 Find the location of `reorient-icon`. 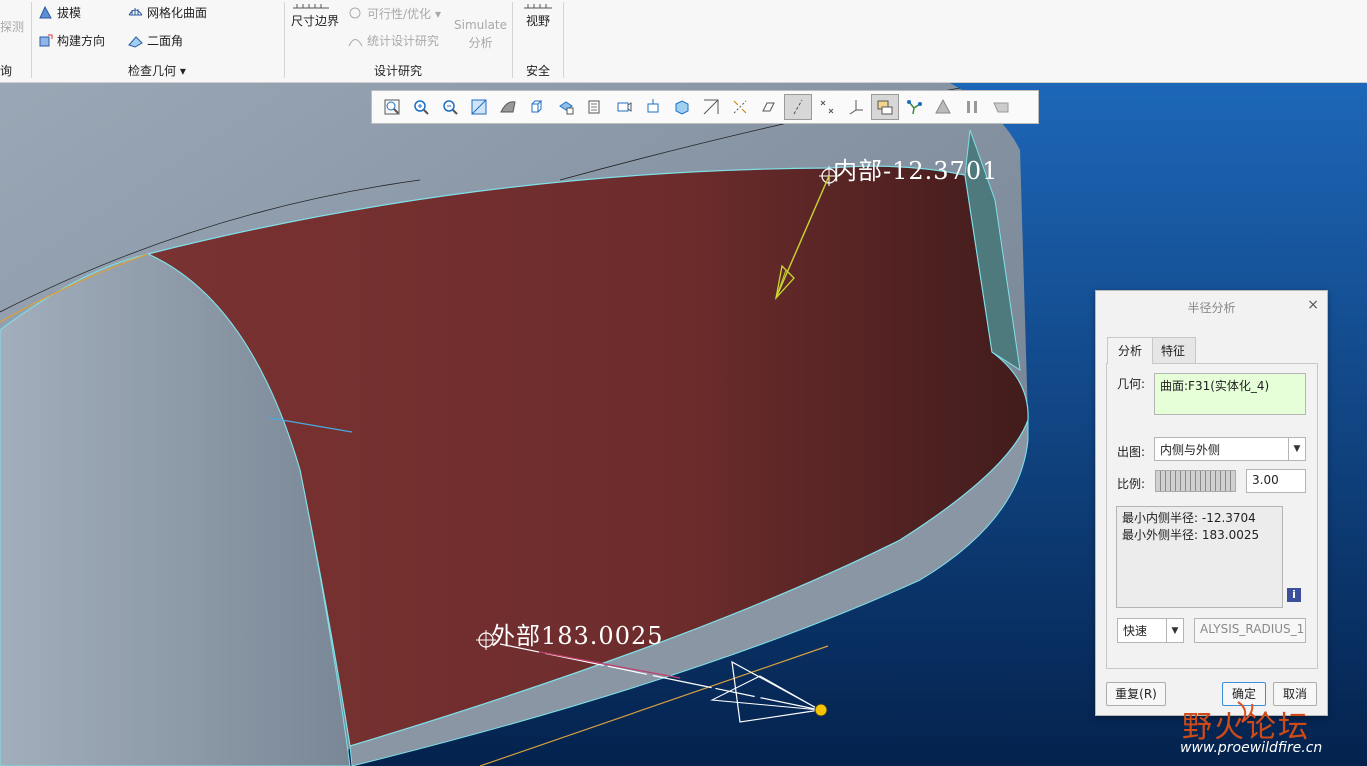

reorient-icon is located at coordinates (479, 107).